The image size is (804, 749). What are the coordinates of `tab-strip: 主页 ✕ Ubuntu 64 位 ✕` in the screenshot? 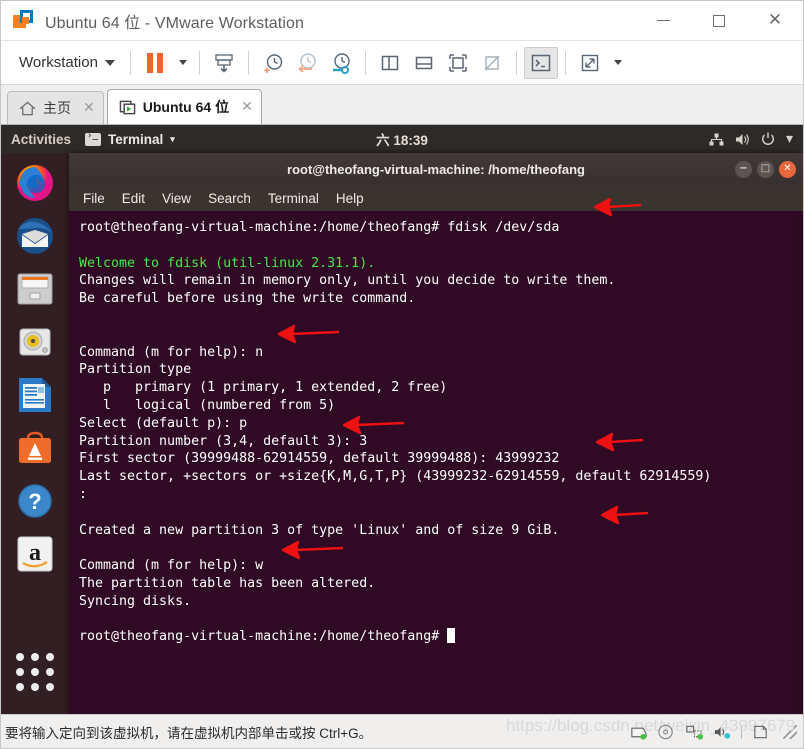 It's located at (402, 105).